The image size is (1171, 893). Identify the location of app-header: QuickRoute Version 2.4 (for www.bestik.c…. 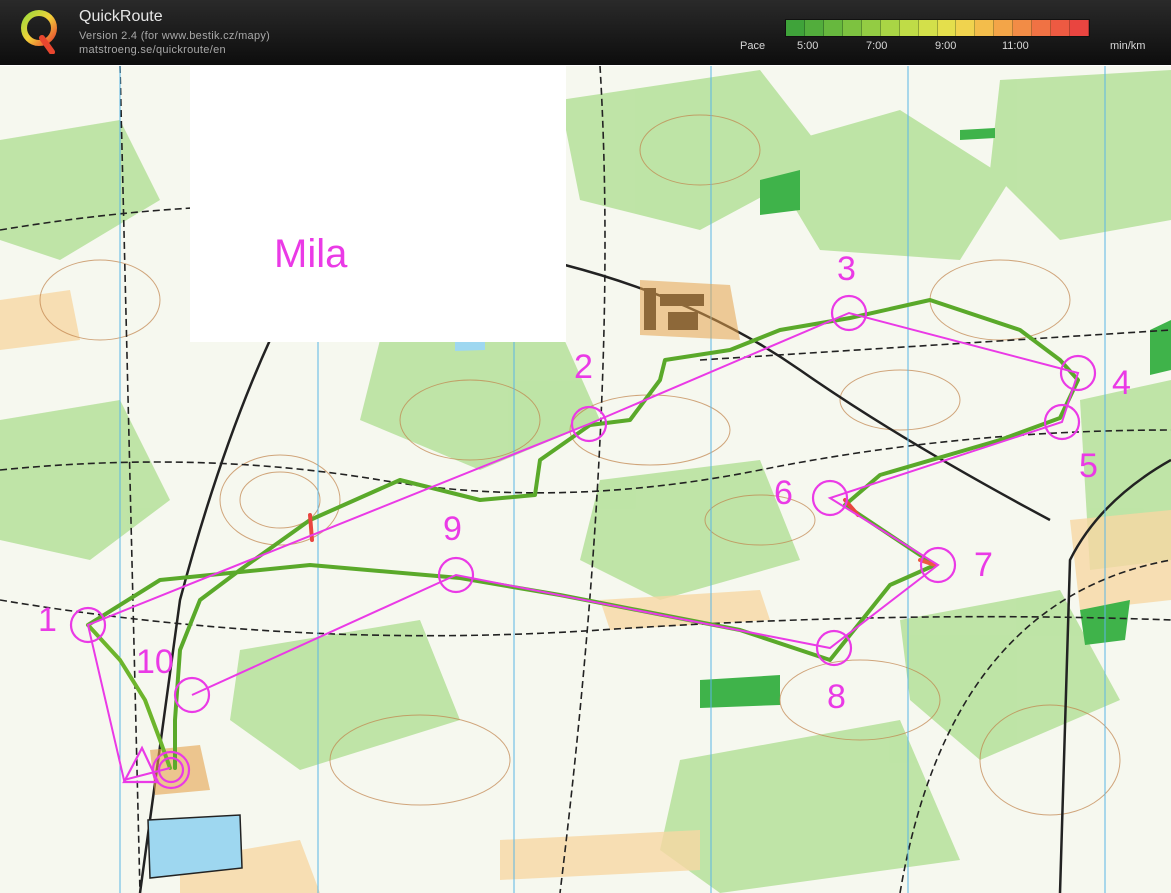
(585, 32).